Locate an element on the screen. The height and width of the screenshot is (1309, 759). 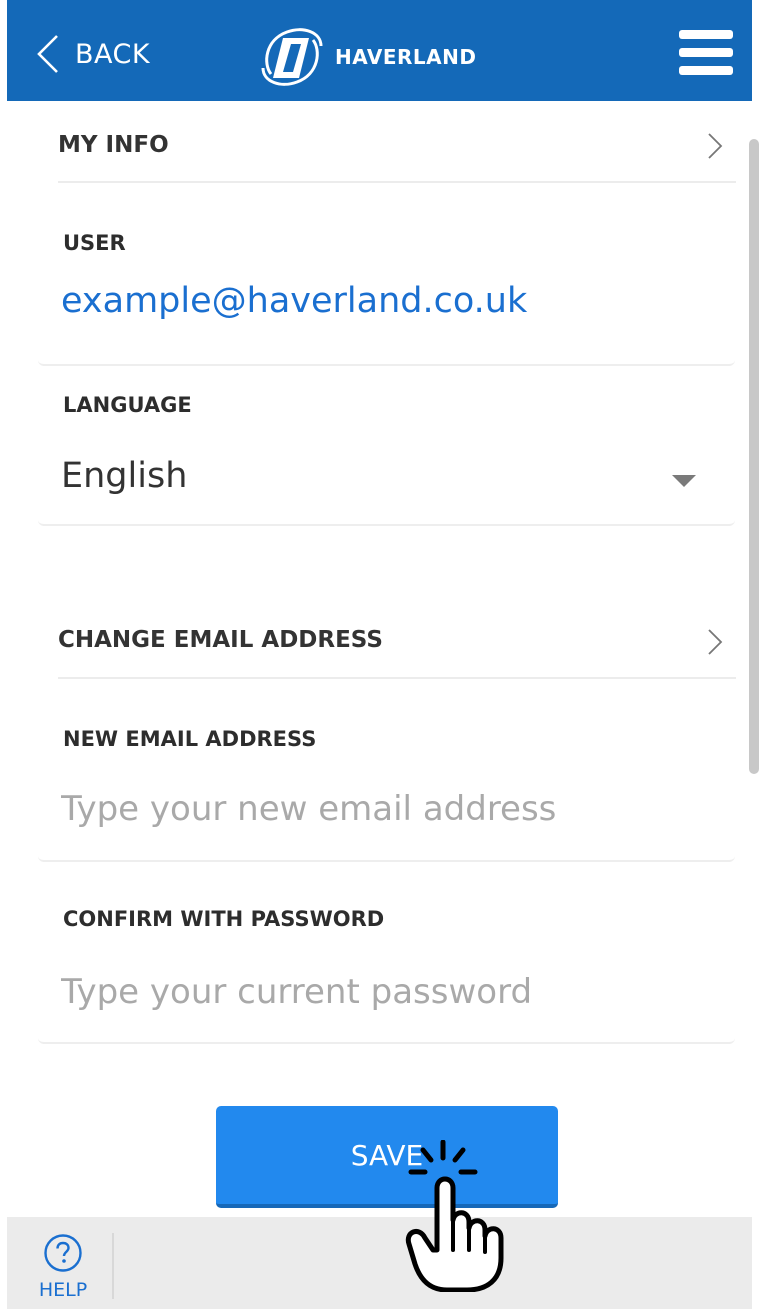
confirm-password-field: CONFIRM WITH PASSWORD is located at coordinates (386, 953).